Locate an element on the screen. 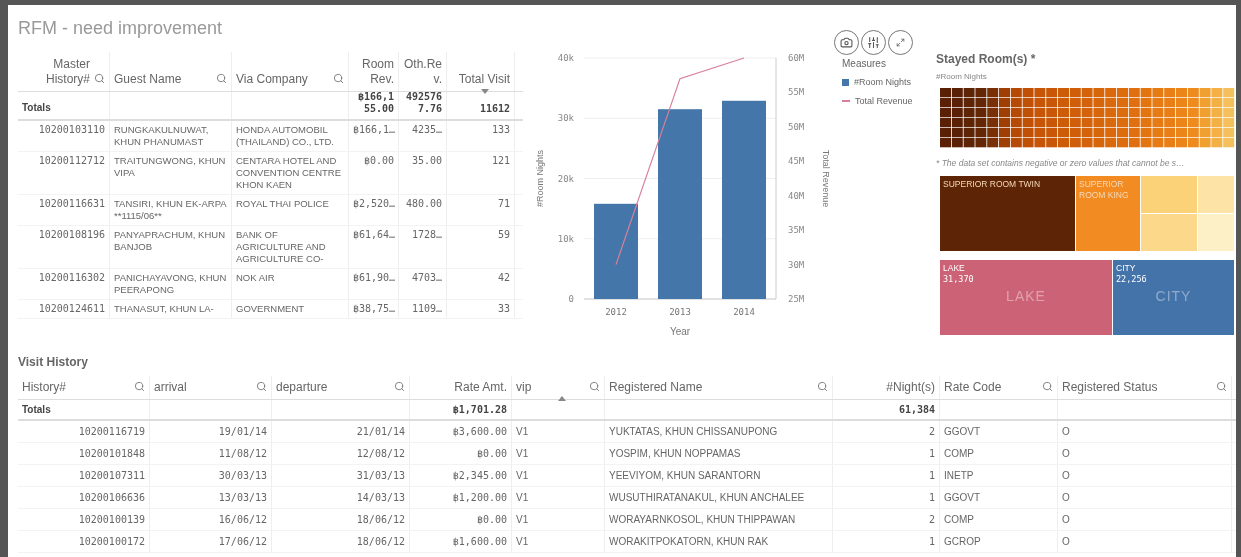 This screenshot has height=557, width=1241. table-cell-text: 12/08/12 is located at coordinates (380, 454).